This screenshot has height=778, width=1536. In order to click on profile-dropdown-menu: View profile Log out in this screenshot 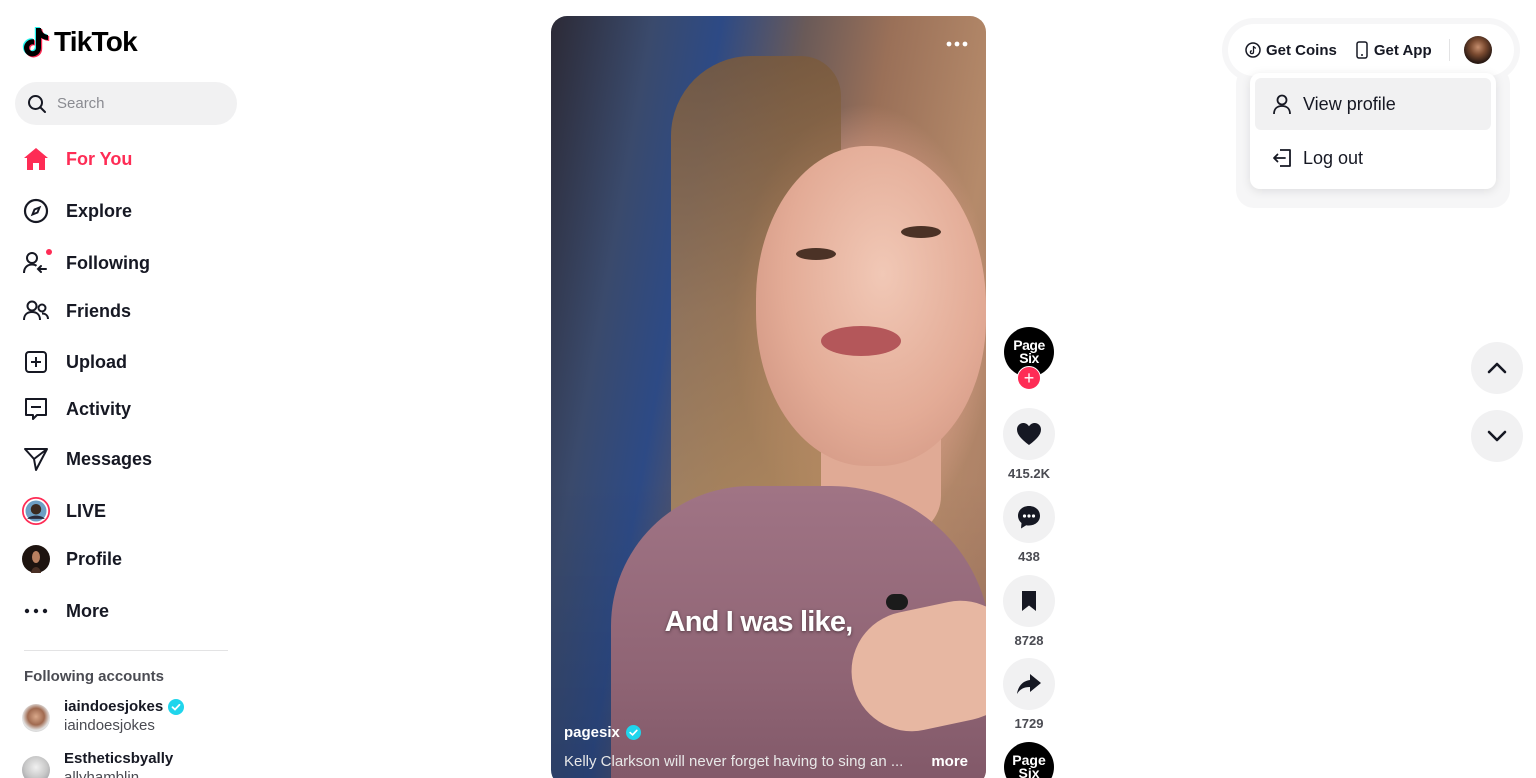, I will do `click(1373, 131)`.